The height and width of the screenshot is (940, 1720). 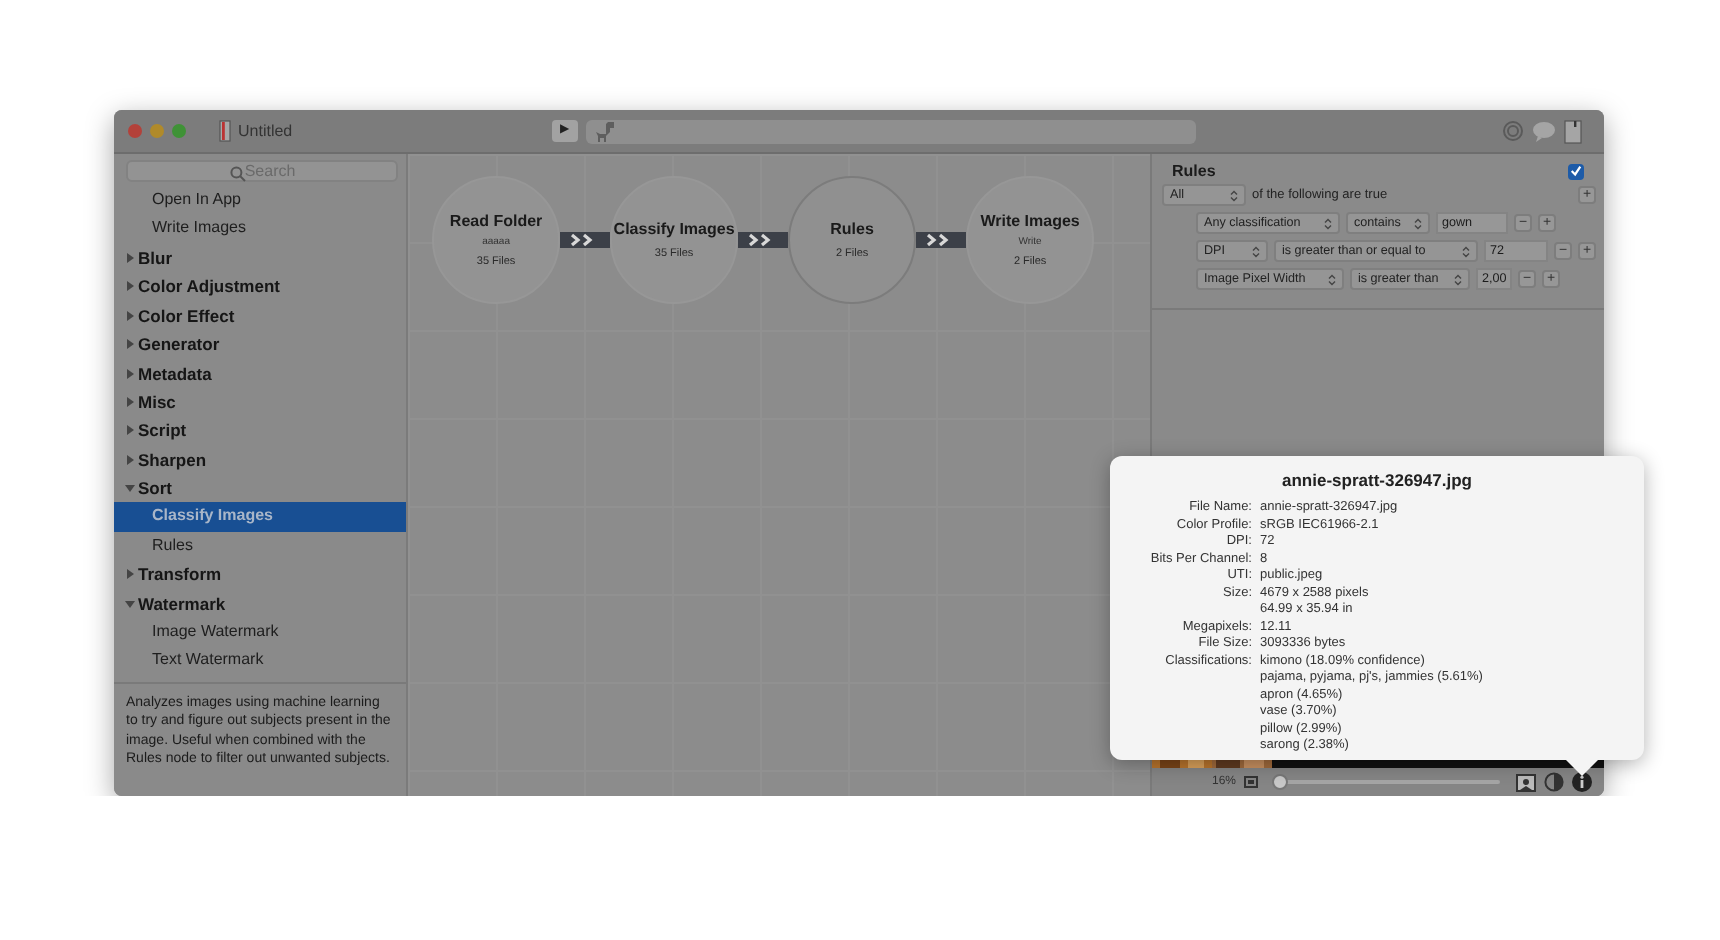 What do you see at coordinates (1387, 782) in the screenshot?
I see `zoom-slider` at bounding box center [1387, 782].